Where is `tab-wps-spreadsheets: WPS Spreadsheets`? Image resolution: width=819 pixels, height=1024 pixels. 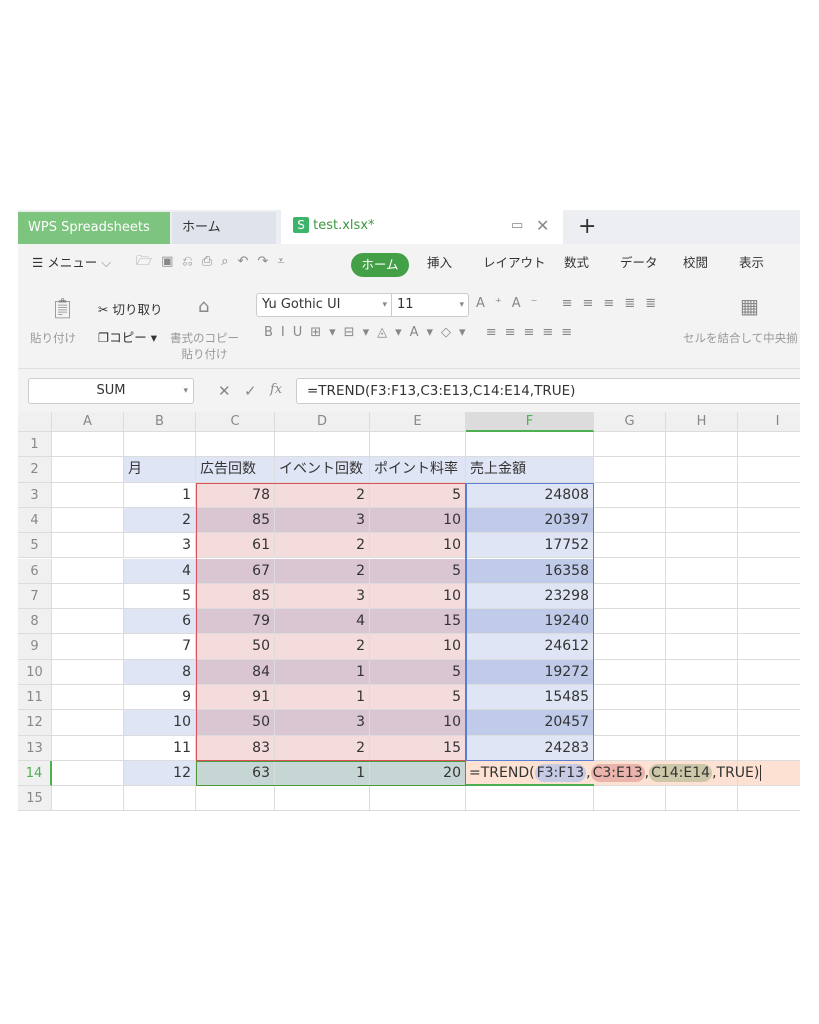 tab-wps-spreadsheets: WPS Spreadsheets is located at coordinates (94, 228).